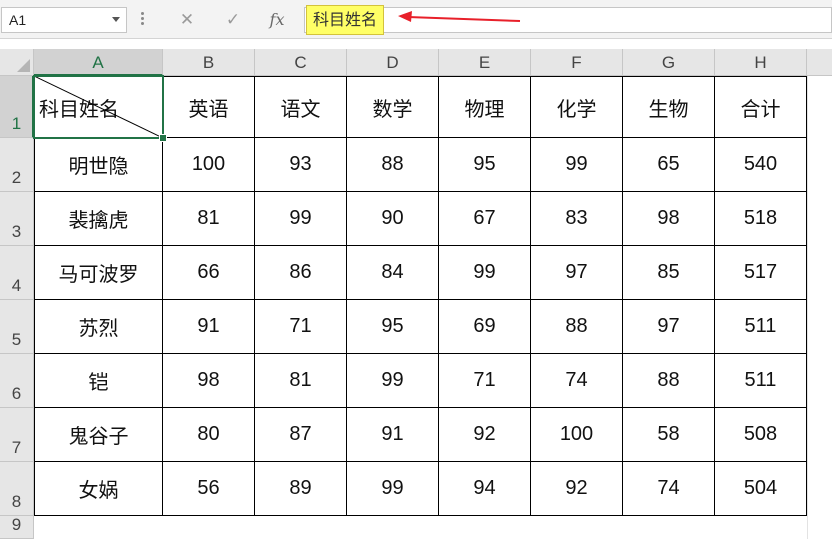 This screenshot has height=539, width=832. Describe the element at coordinates (233, 20) in the screenshot. I see `check-icon: ✓` at that location.